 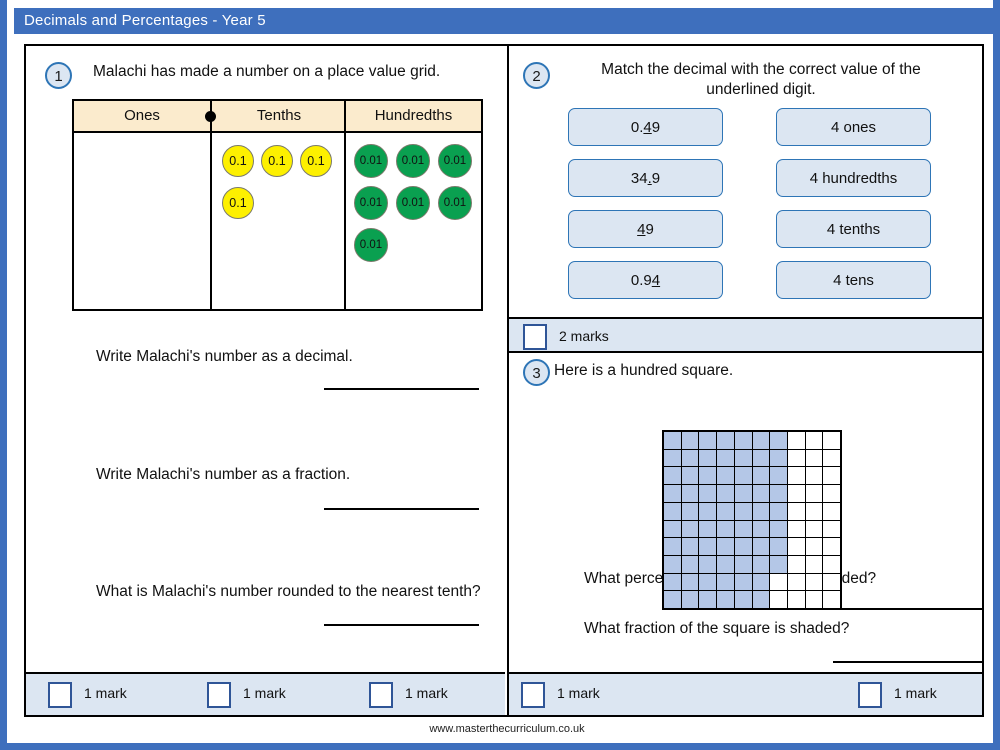 I want to click on question-3-number: 3, so click(x=536, y=372).